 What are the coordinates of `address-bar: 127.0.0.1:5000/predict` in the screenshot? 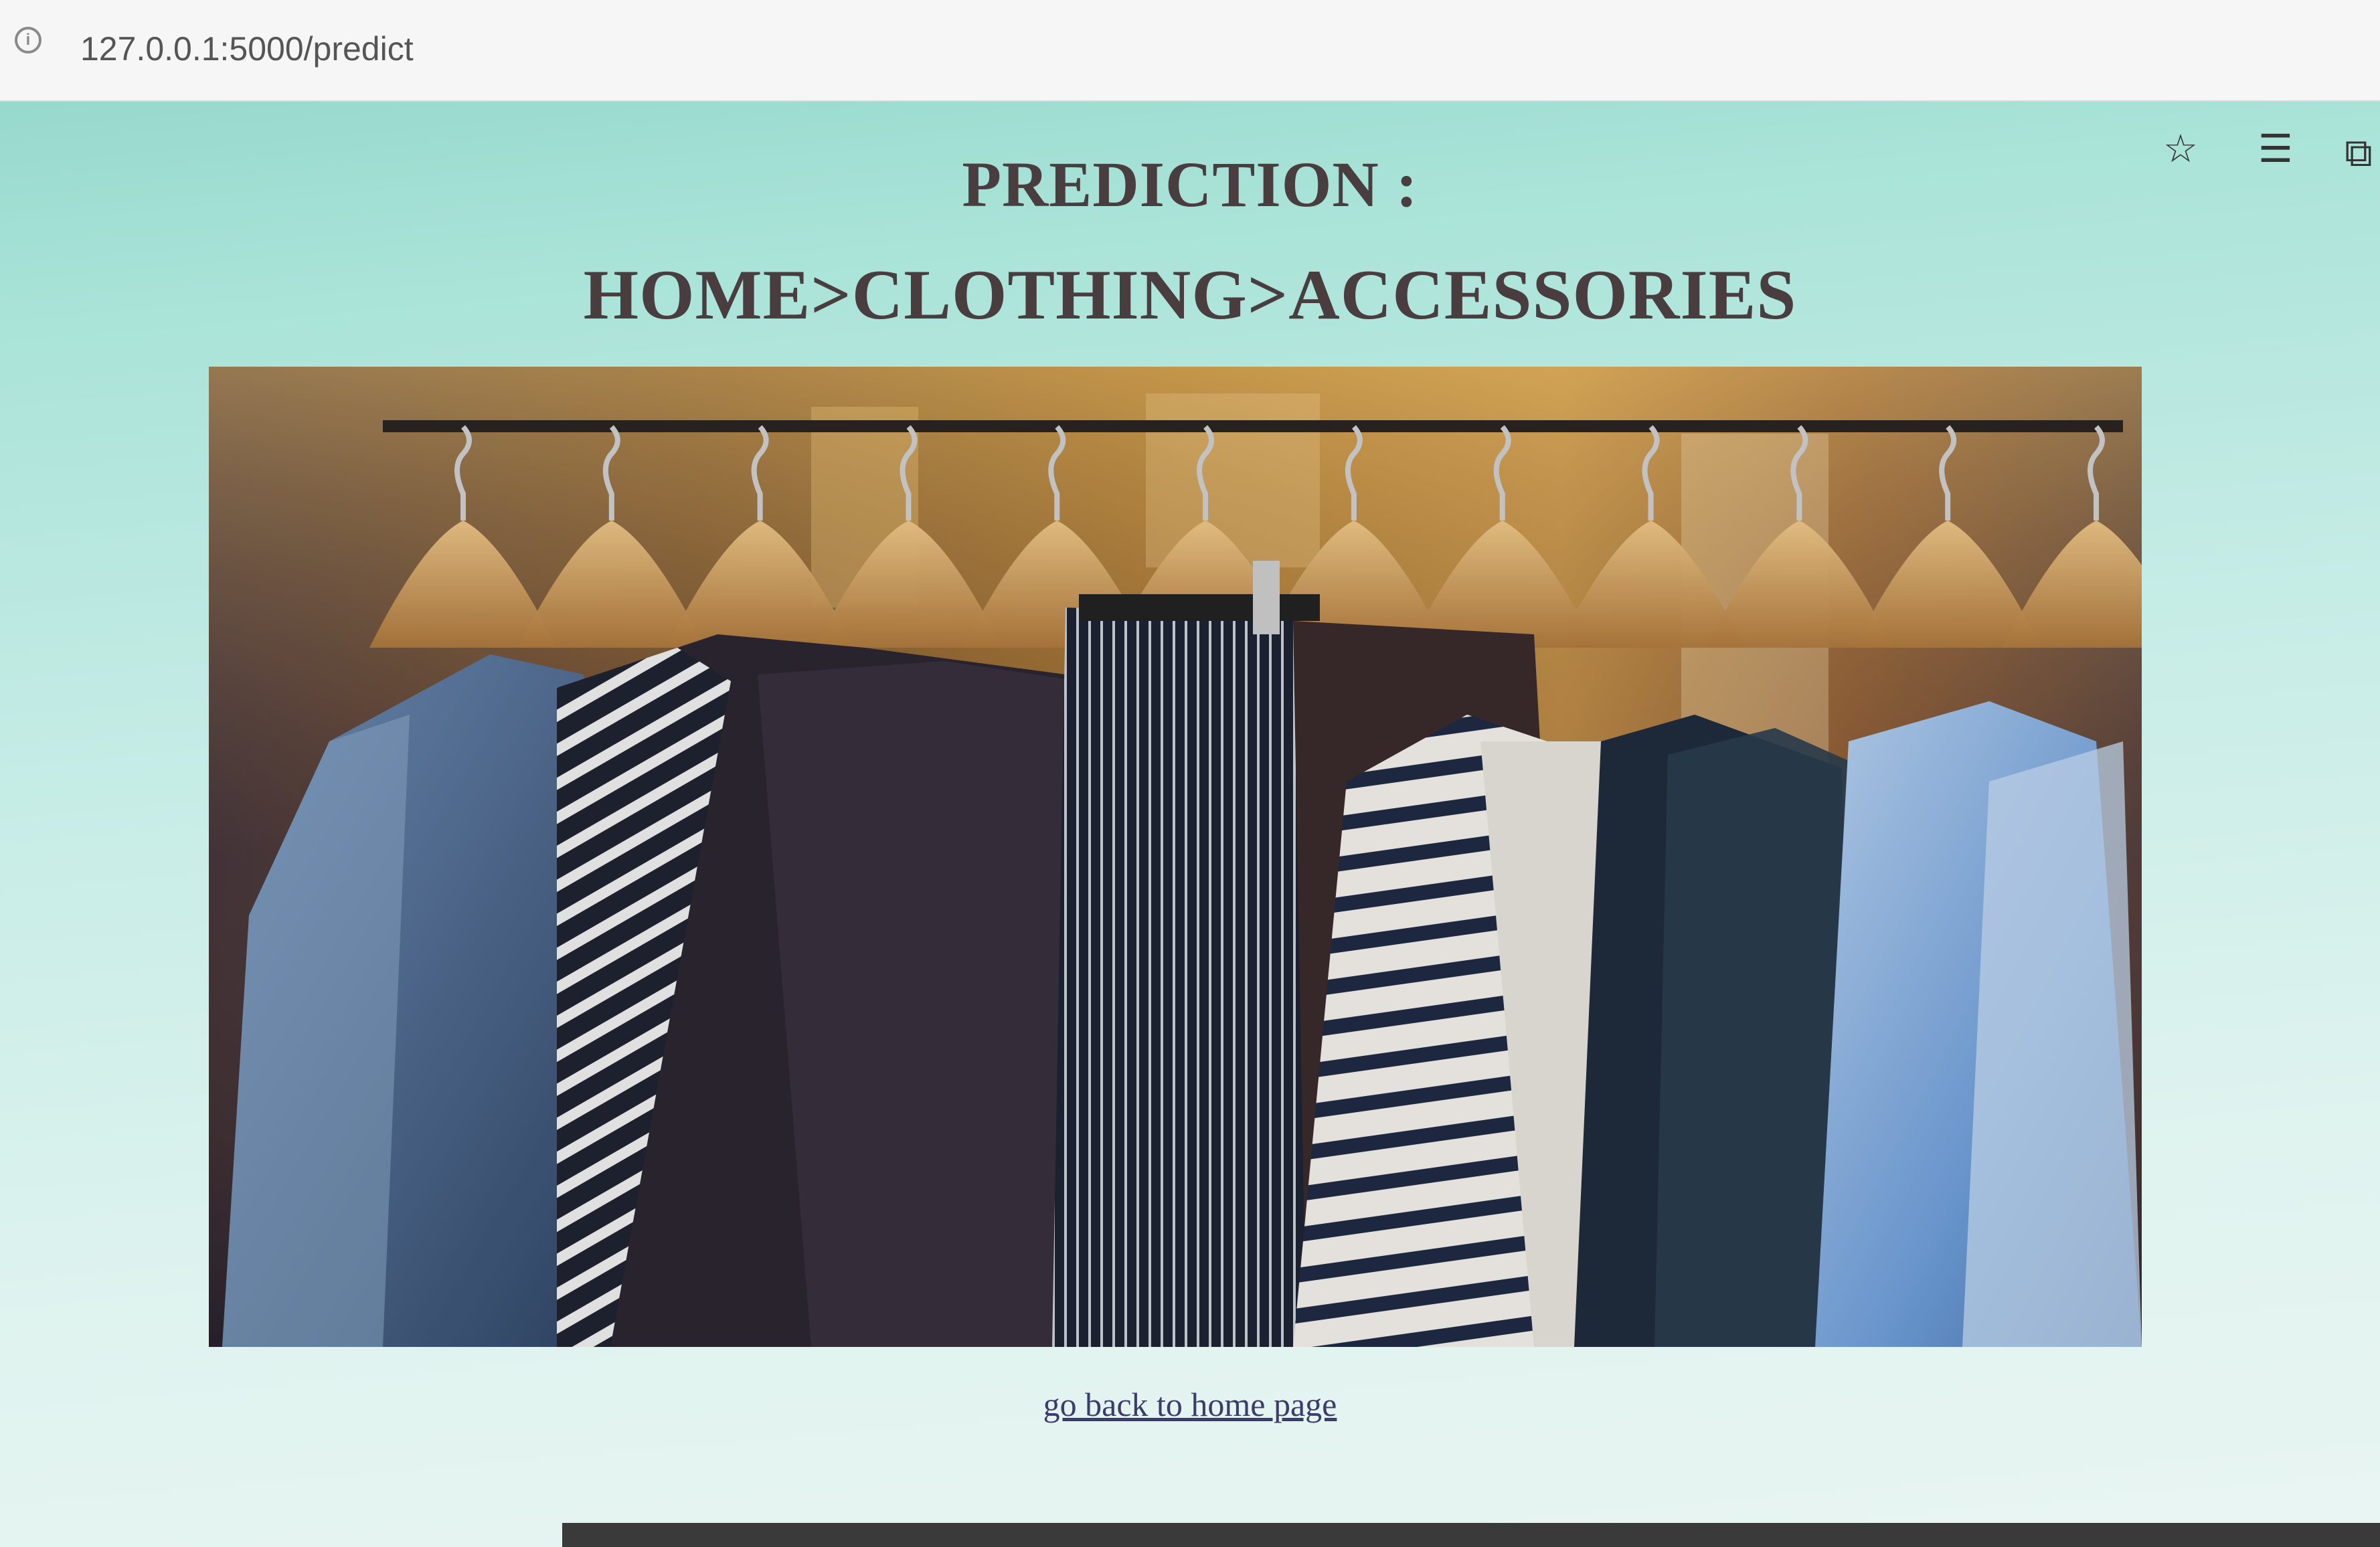 It's located at (247, 48).